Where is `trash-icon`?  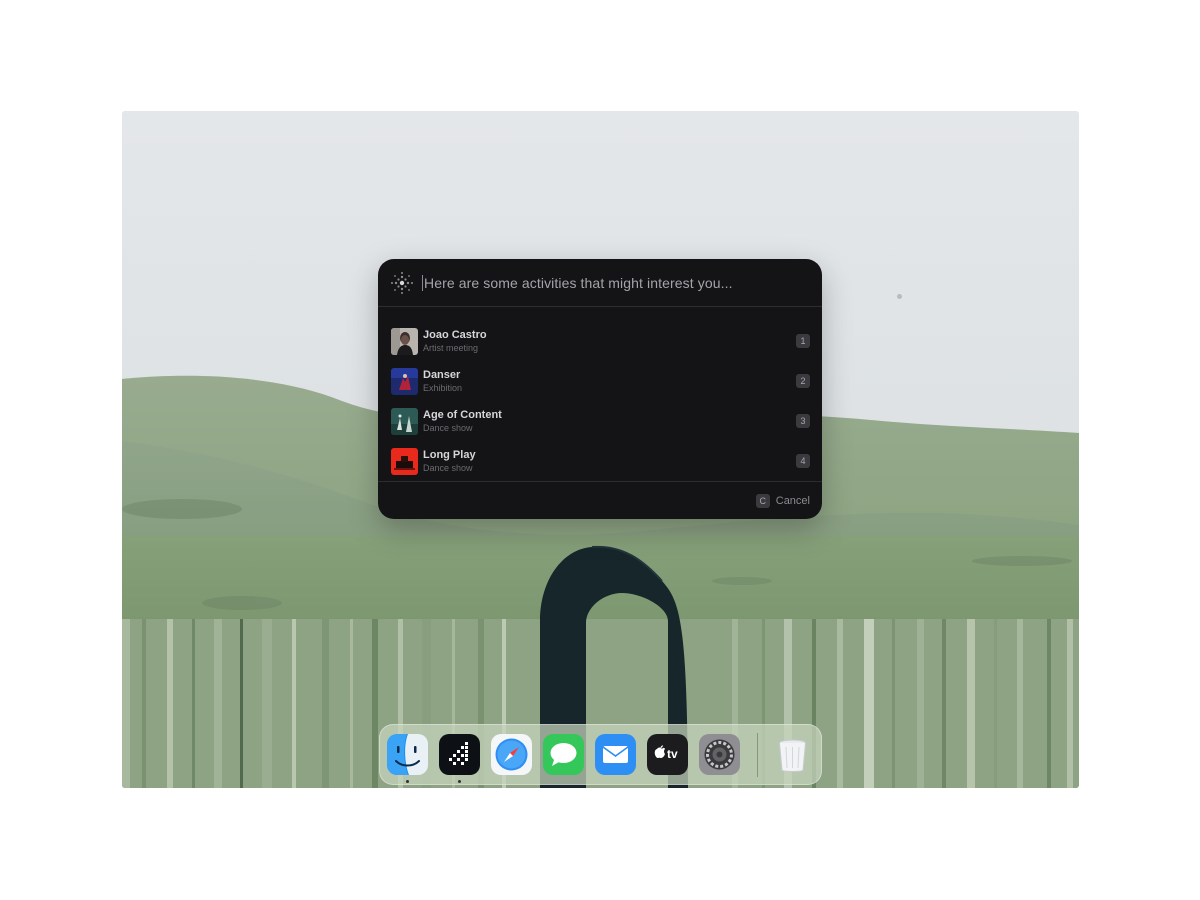 trash-icon is located at coordinates (792, 754).